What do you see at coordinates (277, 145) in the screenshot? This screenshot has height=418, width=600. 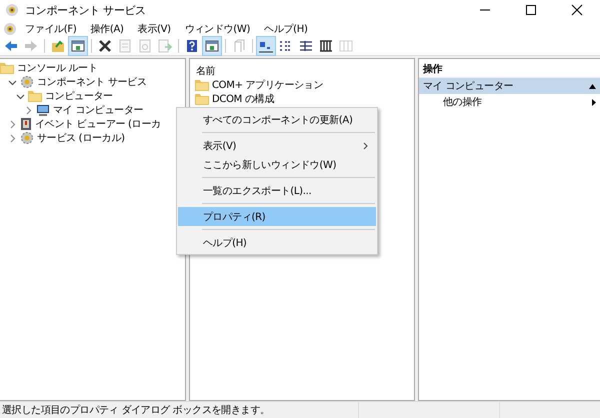 I see `context-menu-item: 表示(V)` at bounding box center [277, 145].